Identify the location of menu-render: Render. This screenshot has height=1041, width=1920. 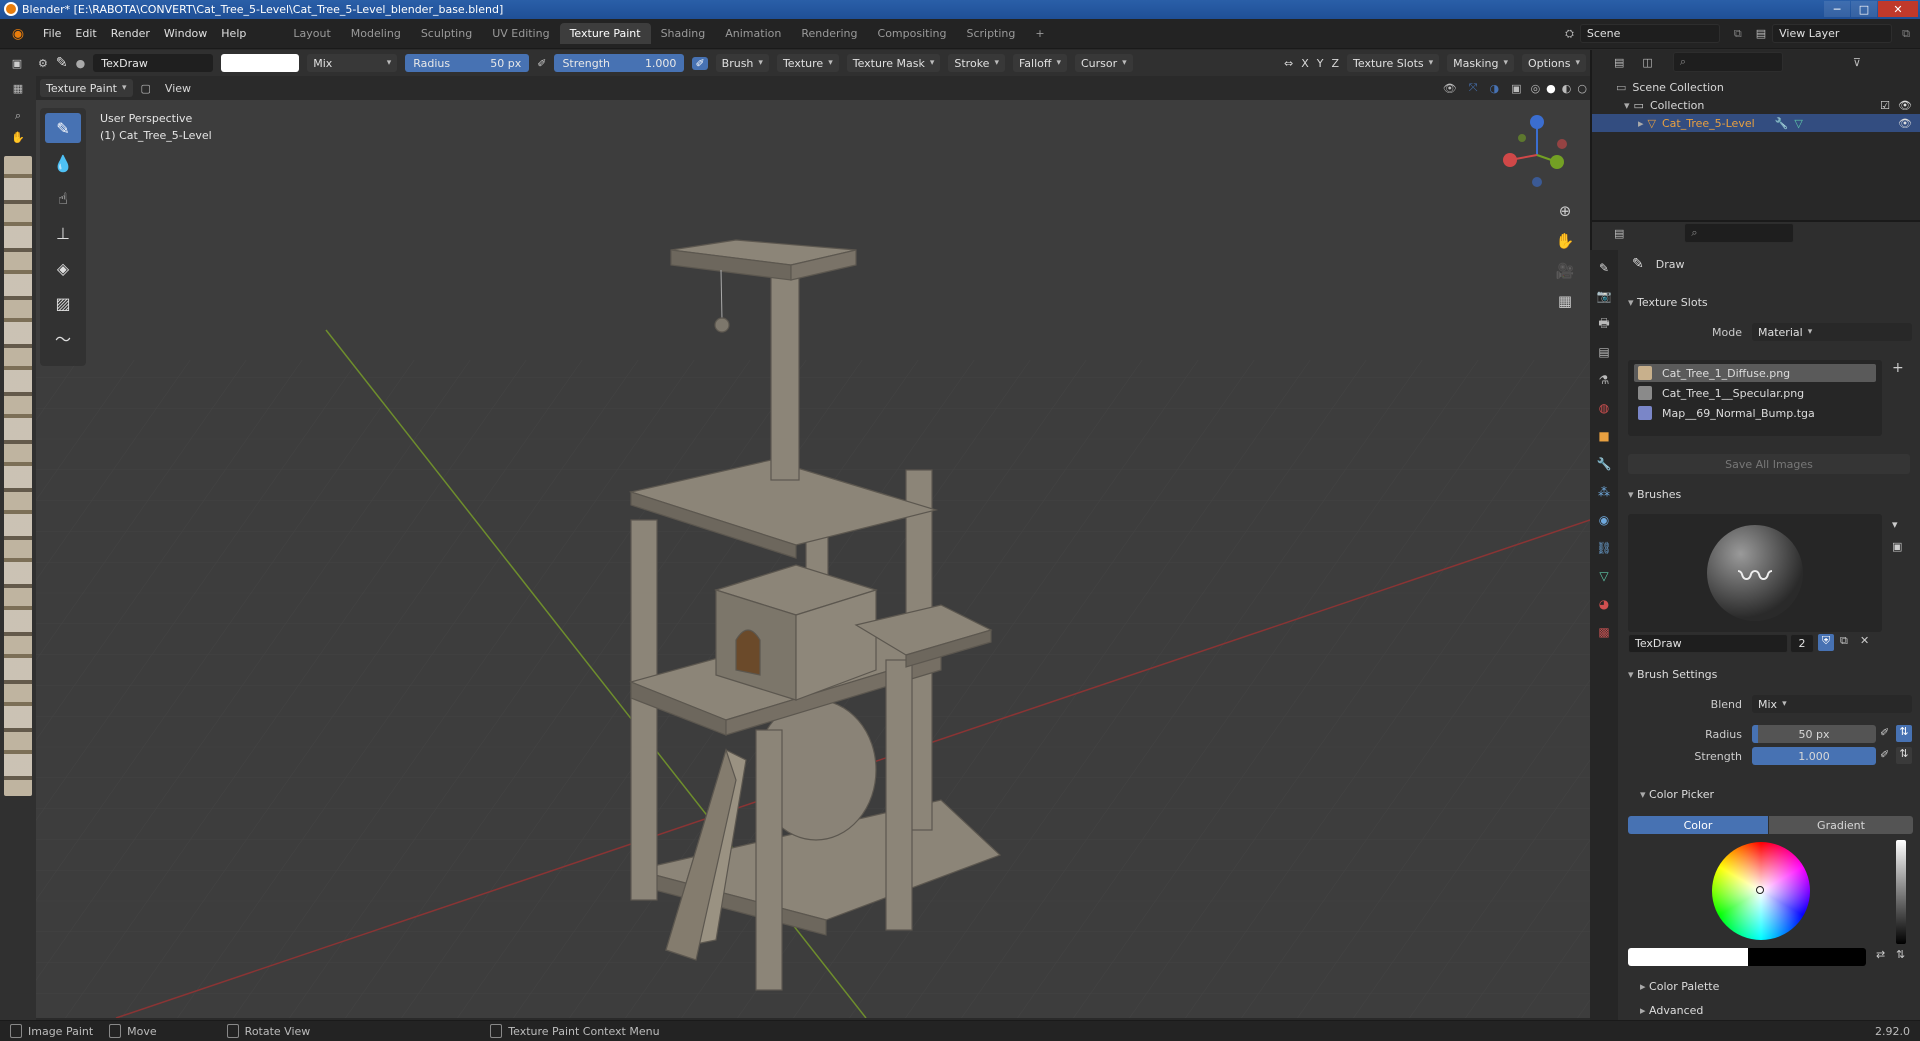
(130, 33).